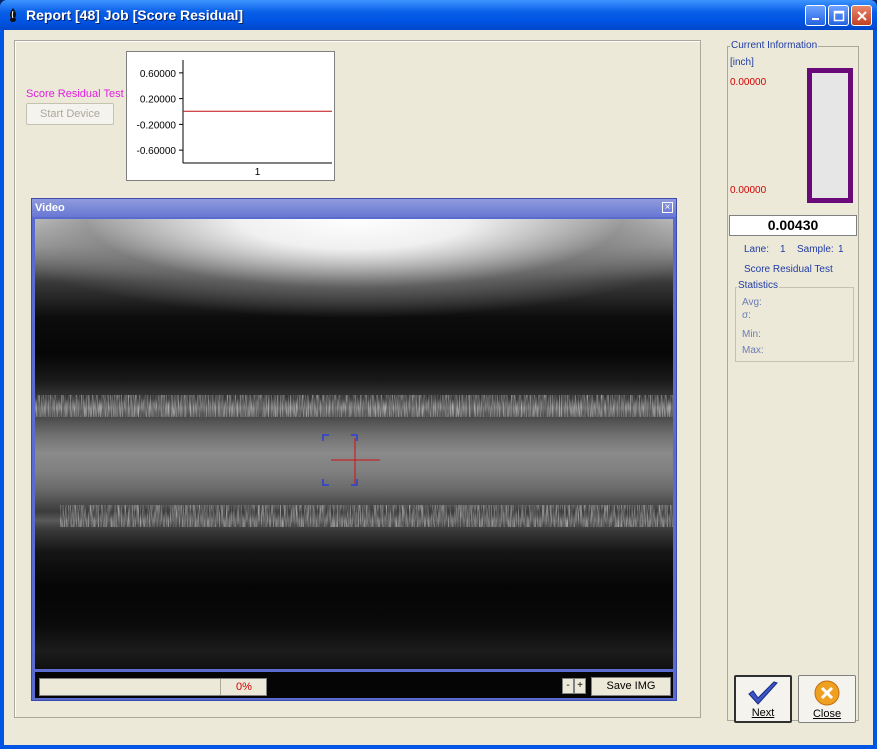 This screenshot has height=749, width=877. I want to click on test-name: Score Residual Test, so click(788, 269).